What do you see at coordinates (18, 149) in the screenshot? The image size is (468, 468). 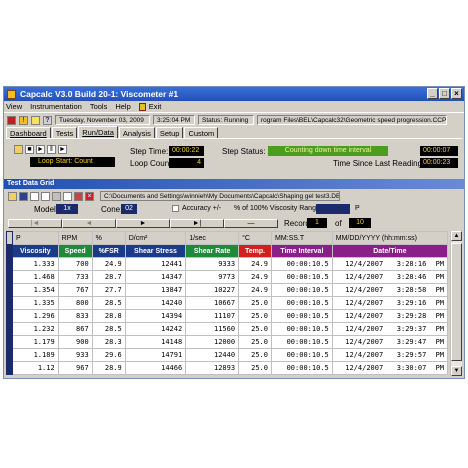 I see `folder-icon` at bounding box center [18, 149].